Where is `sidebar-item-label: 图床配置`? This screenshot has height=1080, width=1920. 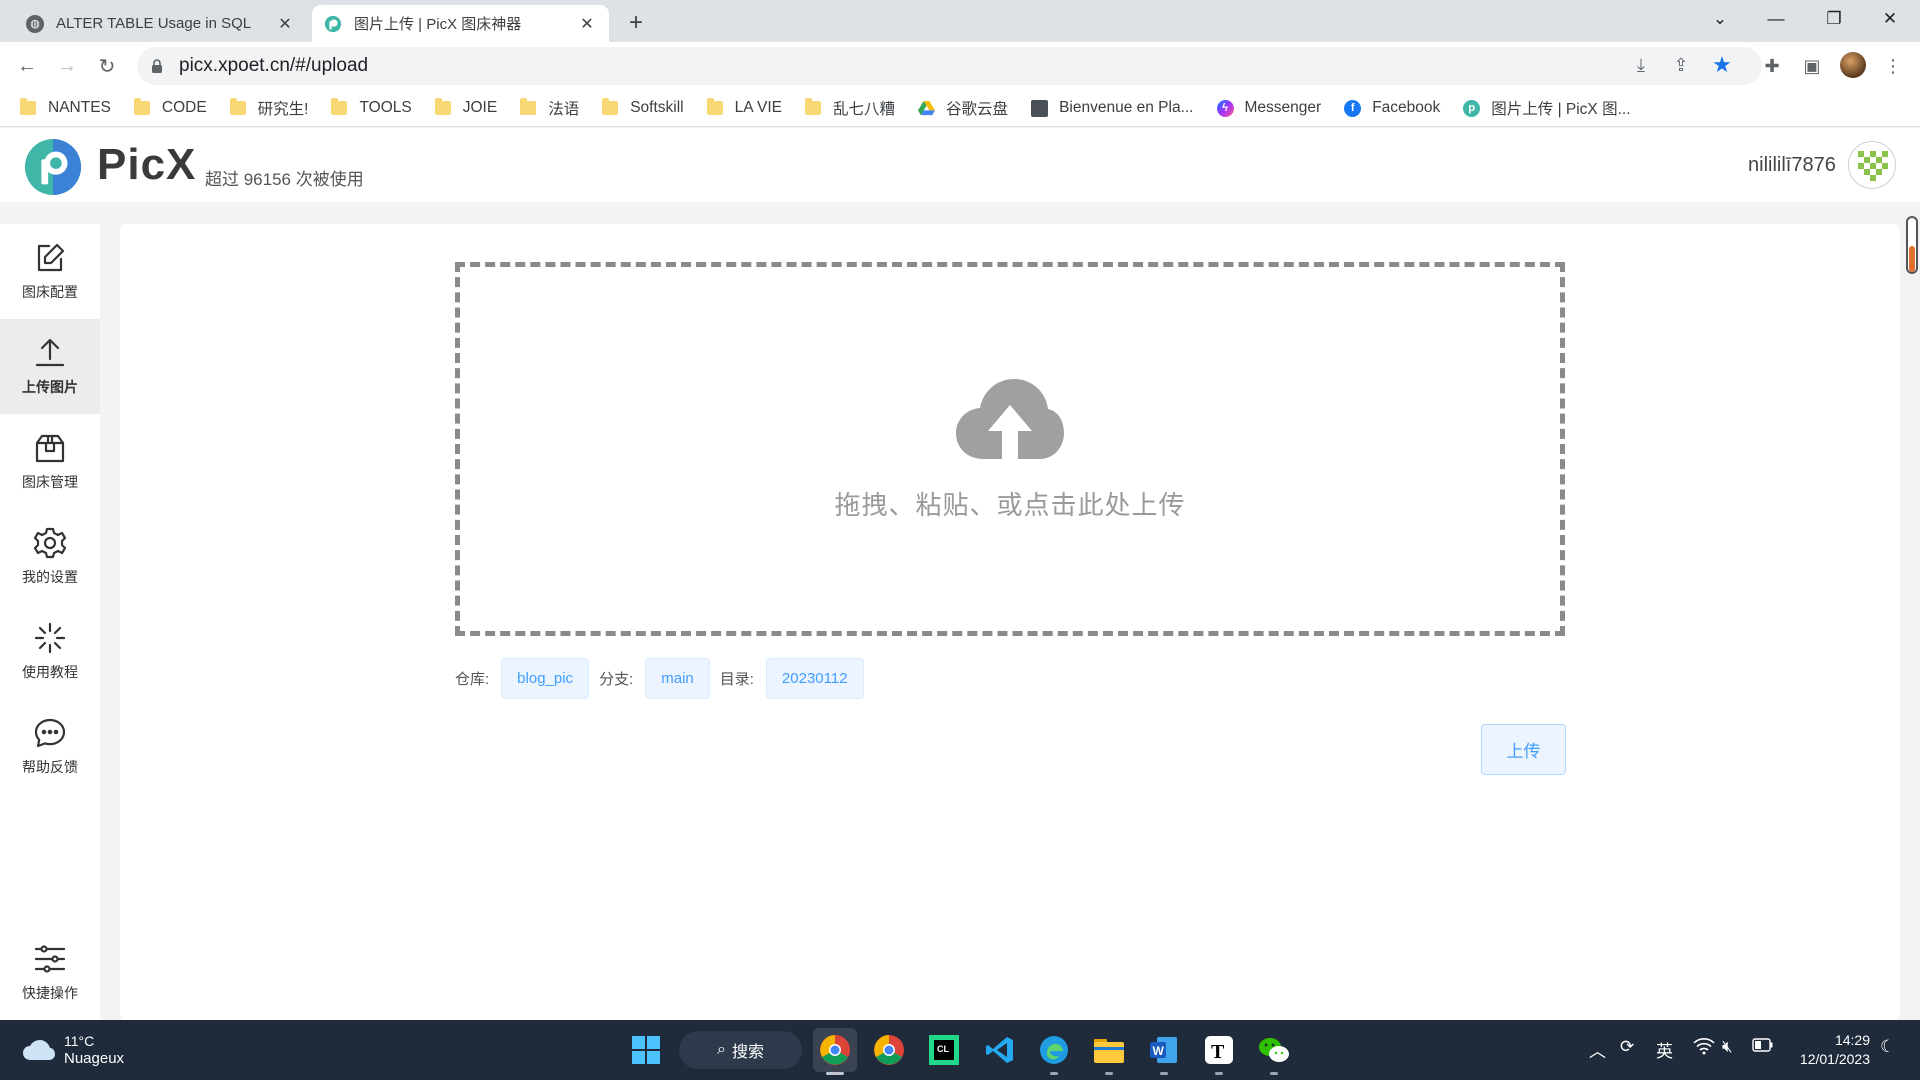 sidebar-item-label: 图床配置 is located at coordinates (50, 292).